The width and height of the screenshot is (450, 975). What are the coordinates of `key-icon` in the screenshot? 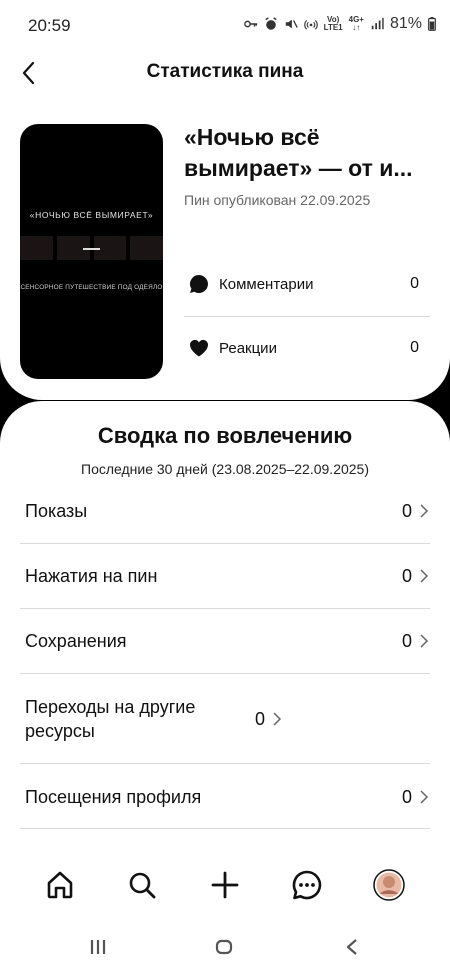 It's located at (250, 24).